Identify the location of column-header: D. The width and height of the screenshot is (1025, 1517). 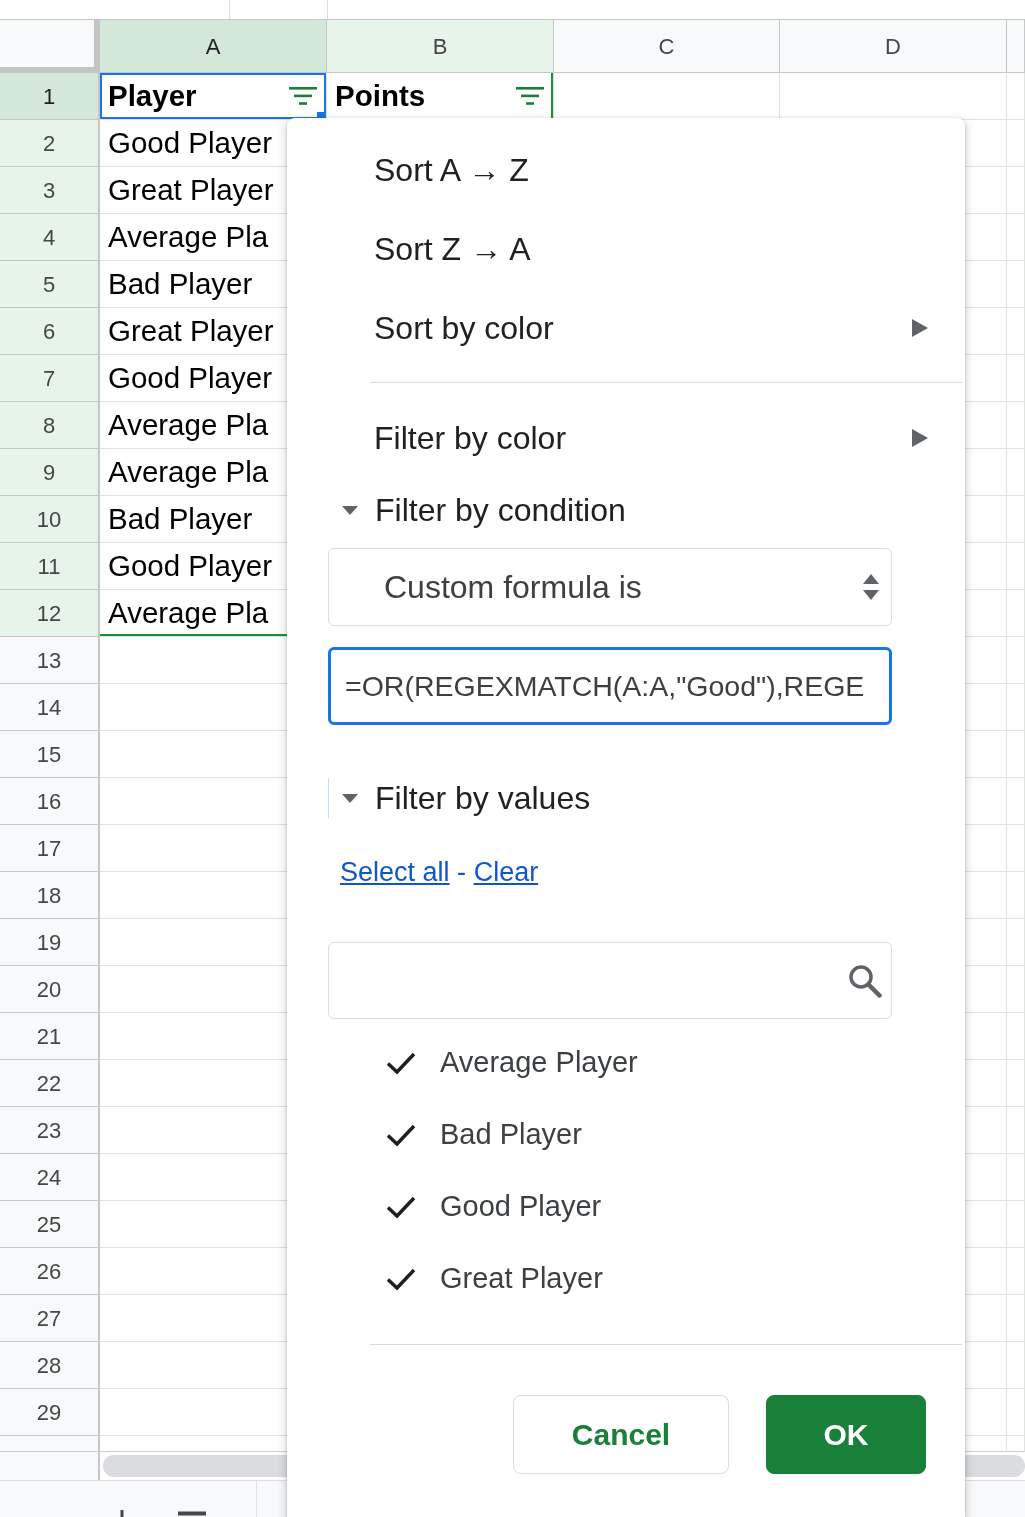
(893, 46).